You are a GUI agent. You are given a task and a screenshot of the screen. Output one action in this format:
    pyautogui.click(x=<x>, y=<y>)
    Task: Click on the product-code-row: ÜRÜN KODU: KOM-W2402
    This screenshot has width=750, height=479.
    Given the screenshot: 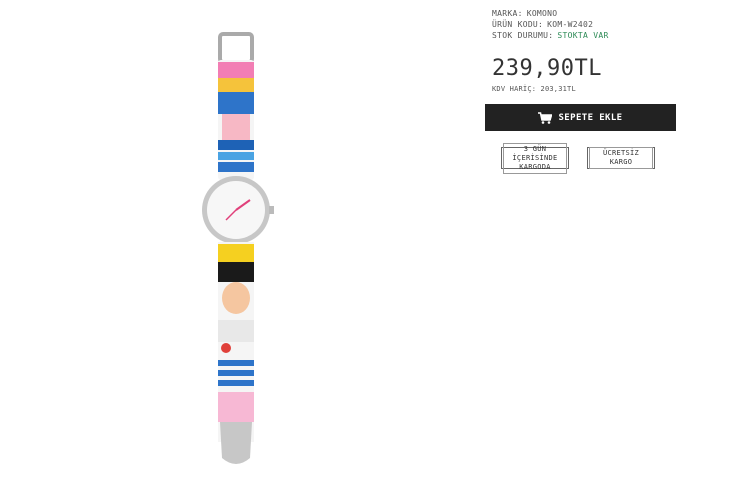 What is the action you would take?
    pyautogui.click(x=550, y=24)
    